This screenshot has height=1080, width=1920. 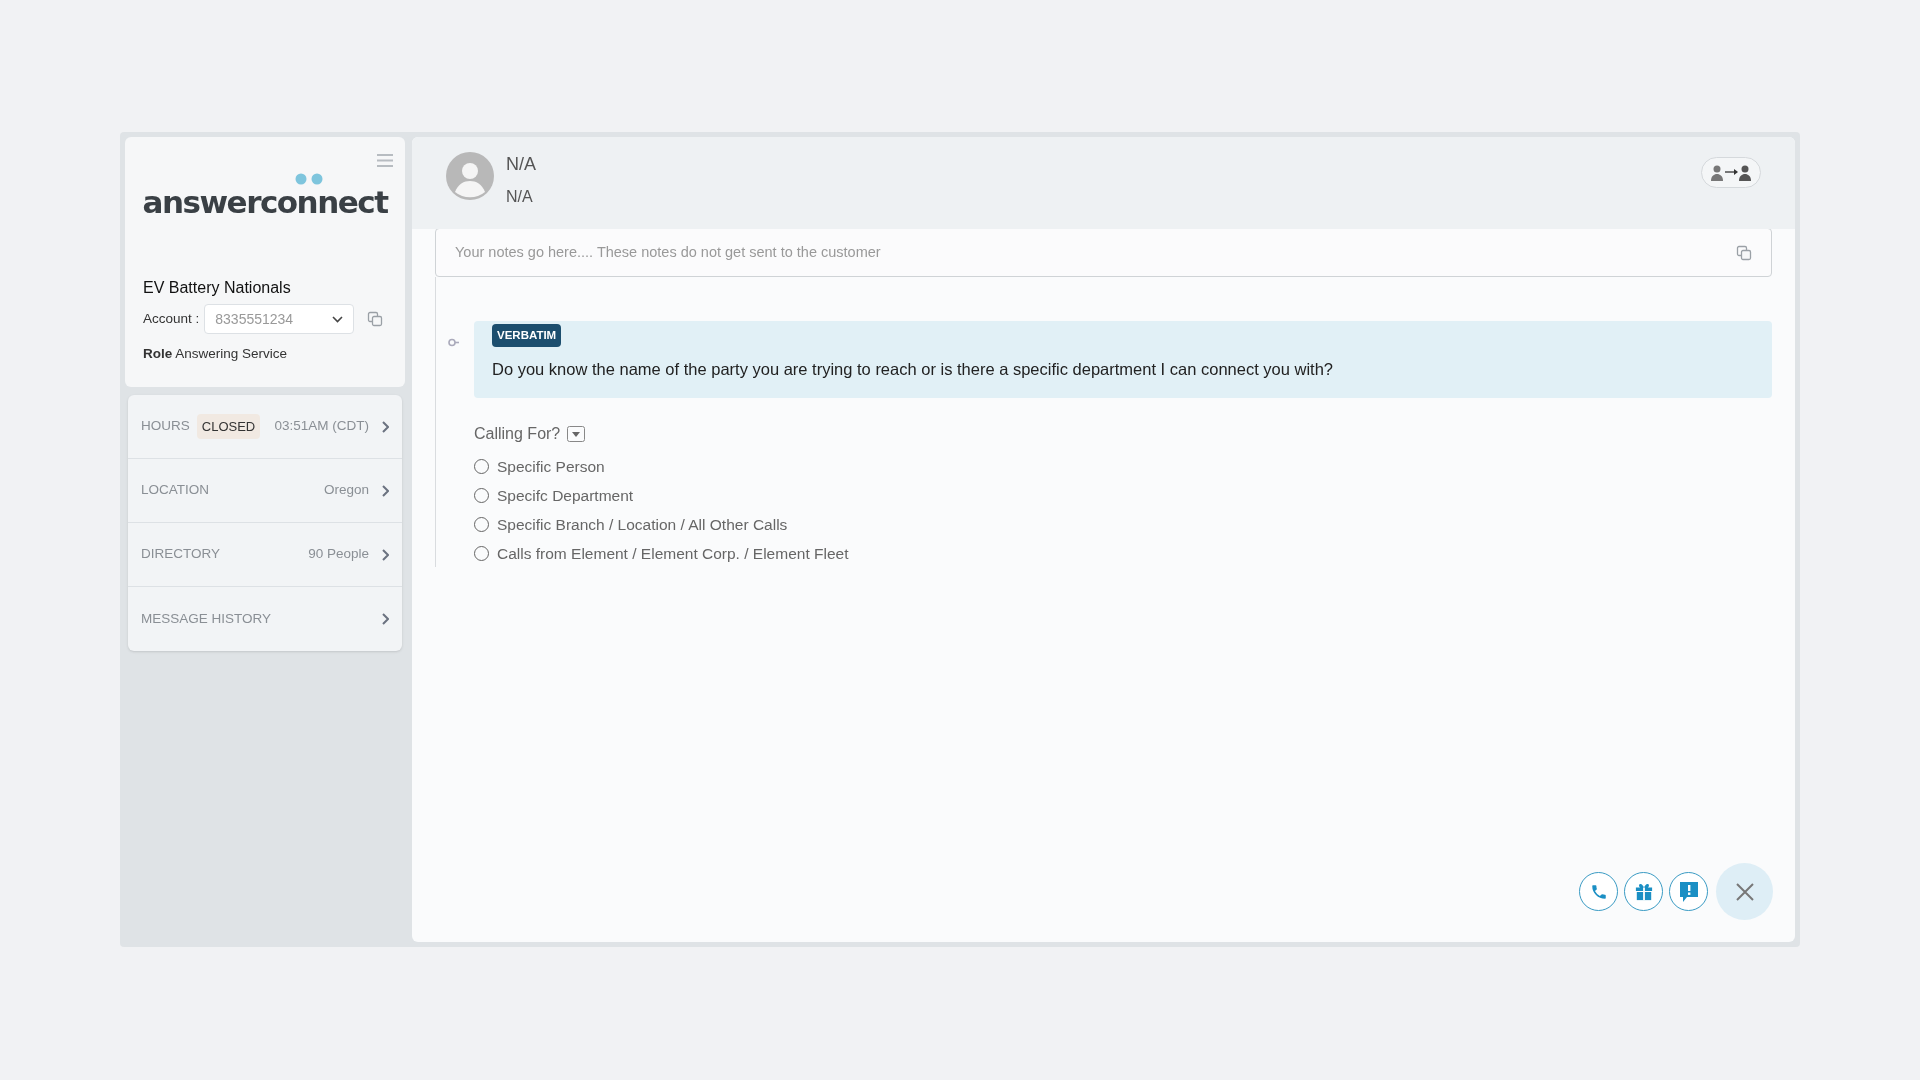 I want to click on row-label: DIRECTORY, so click(x=181, y=554).